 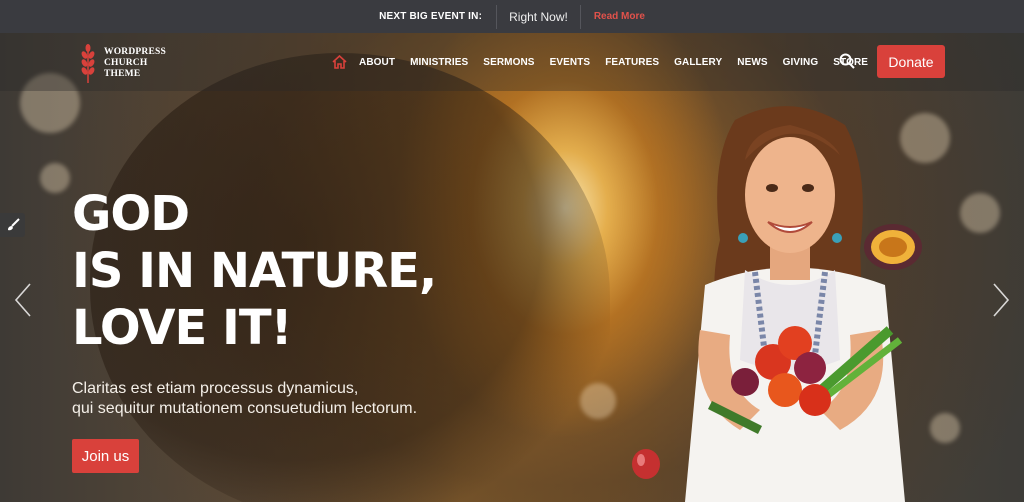 What do you see at coordinates (439, 62) in the screenshot?
I see `nav-item-ministries: MINISTRIES` at bounding box center [439, 62].